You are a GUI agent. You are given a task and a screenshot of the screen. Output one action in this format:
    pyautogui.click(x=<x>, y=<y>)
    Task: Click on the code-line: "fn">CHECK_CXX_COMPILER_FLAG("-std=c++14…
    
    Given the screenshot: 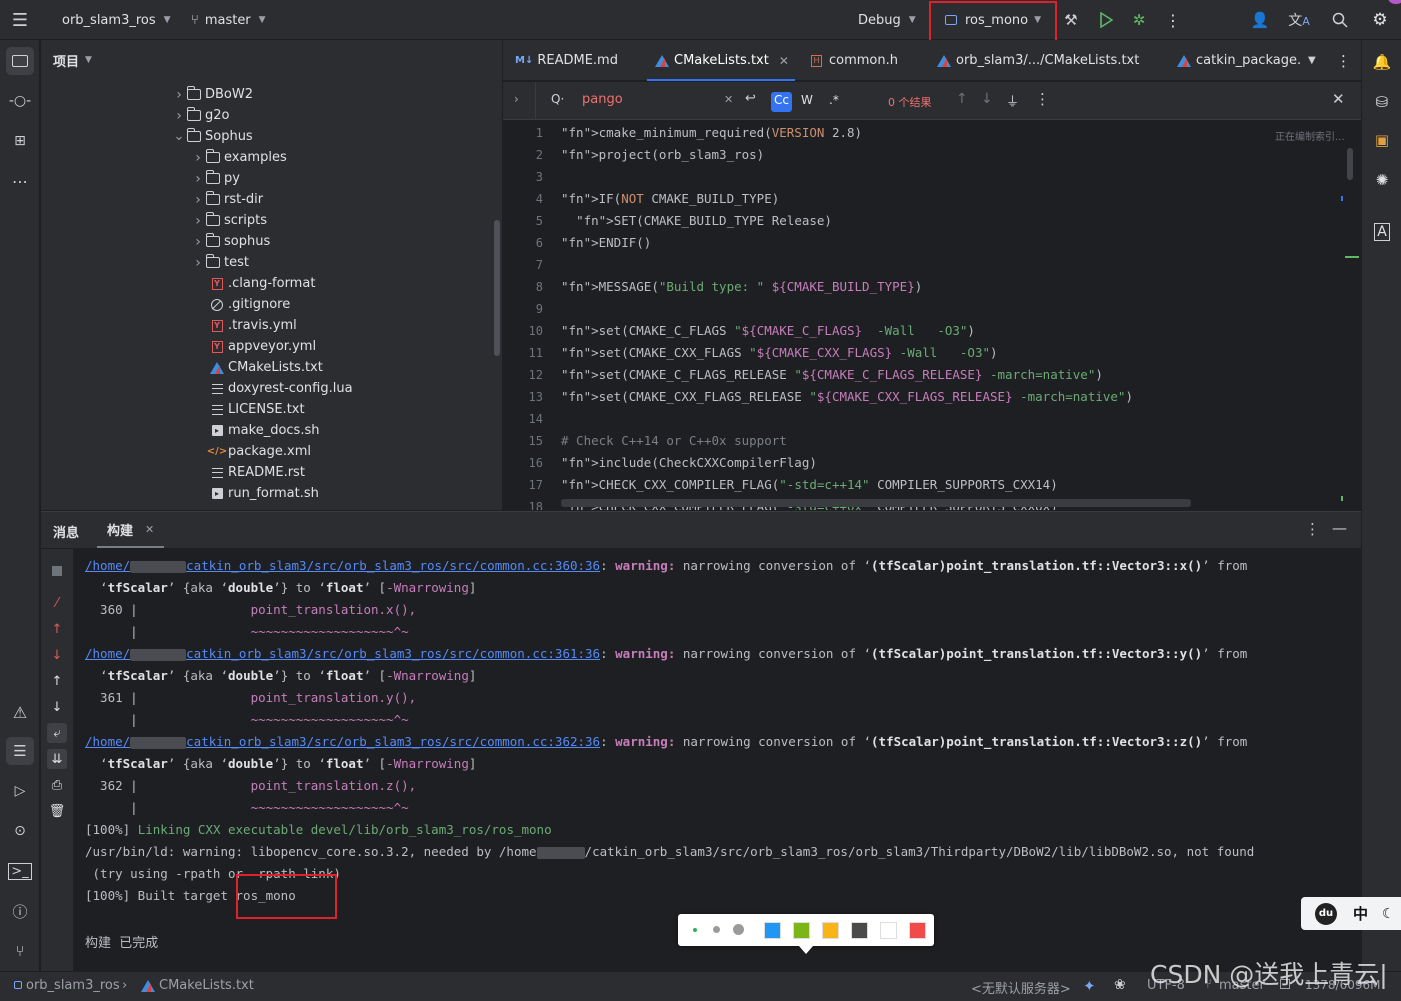 What is the action you would take?
    pyautogui.click(x=809, y=484)
    